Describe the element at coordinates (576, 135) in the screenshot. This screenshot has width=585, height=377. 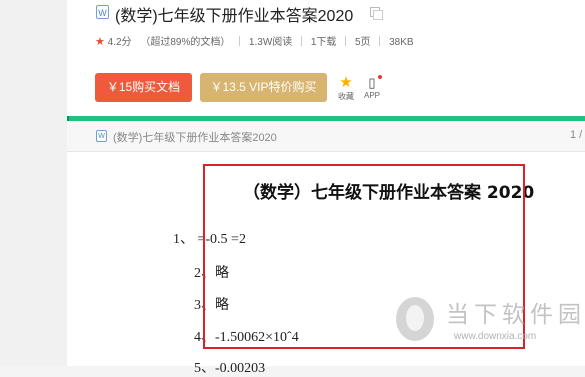
I see `page-number: 1 /` at that location.